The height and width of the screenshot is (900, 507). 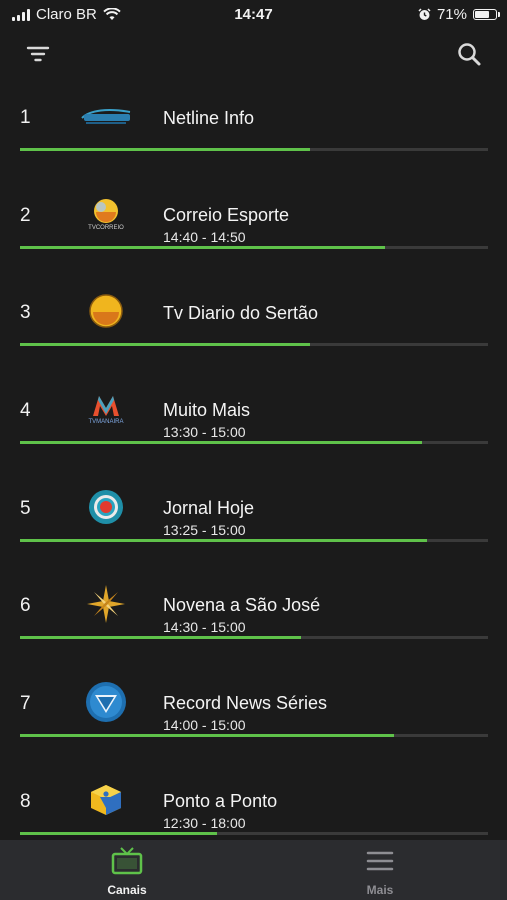 I want to click on channel-title: Jornal Hoje, so click(x=209, y=507).